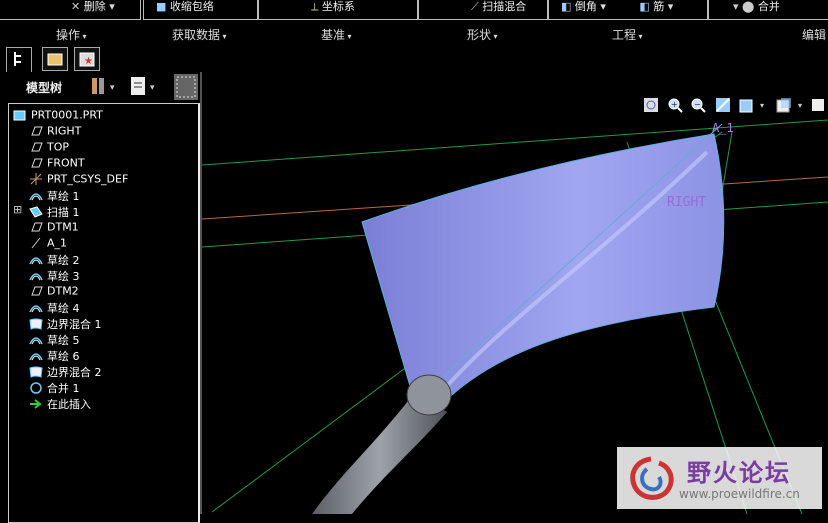 This screenshot has width=828, height=523. Describe the element at coordinates (686, 202) in the screenshot. I see `plane-label-right: RIGHT` at that location.